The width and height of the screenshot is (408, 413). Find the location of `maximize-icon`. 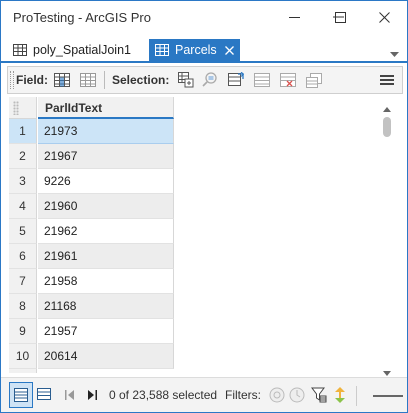

maximize-icon is located at coordinates (340, 17).